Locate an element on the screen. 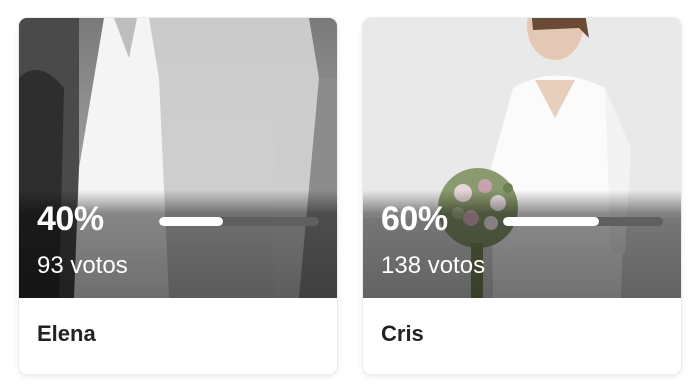 The width and height of the screenshot is (700, 392). option-name: Elena is located at coordinates (66, 333).